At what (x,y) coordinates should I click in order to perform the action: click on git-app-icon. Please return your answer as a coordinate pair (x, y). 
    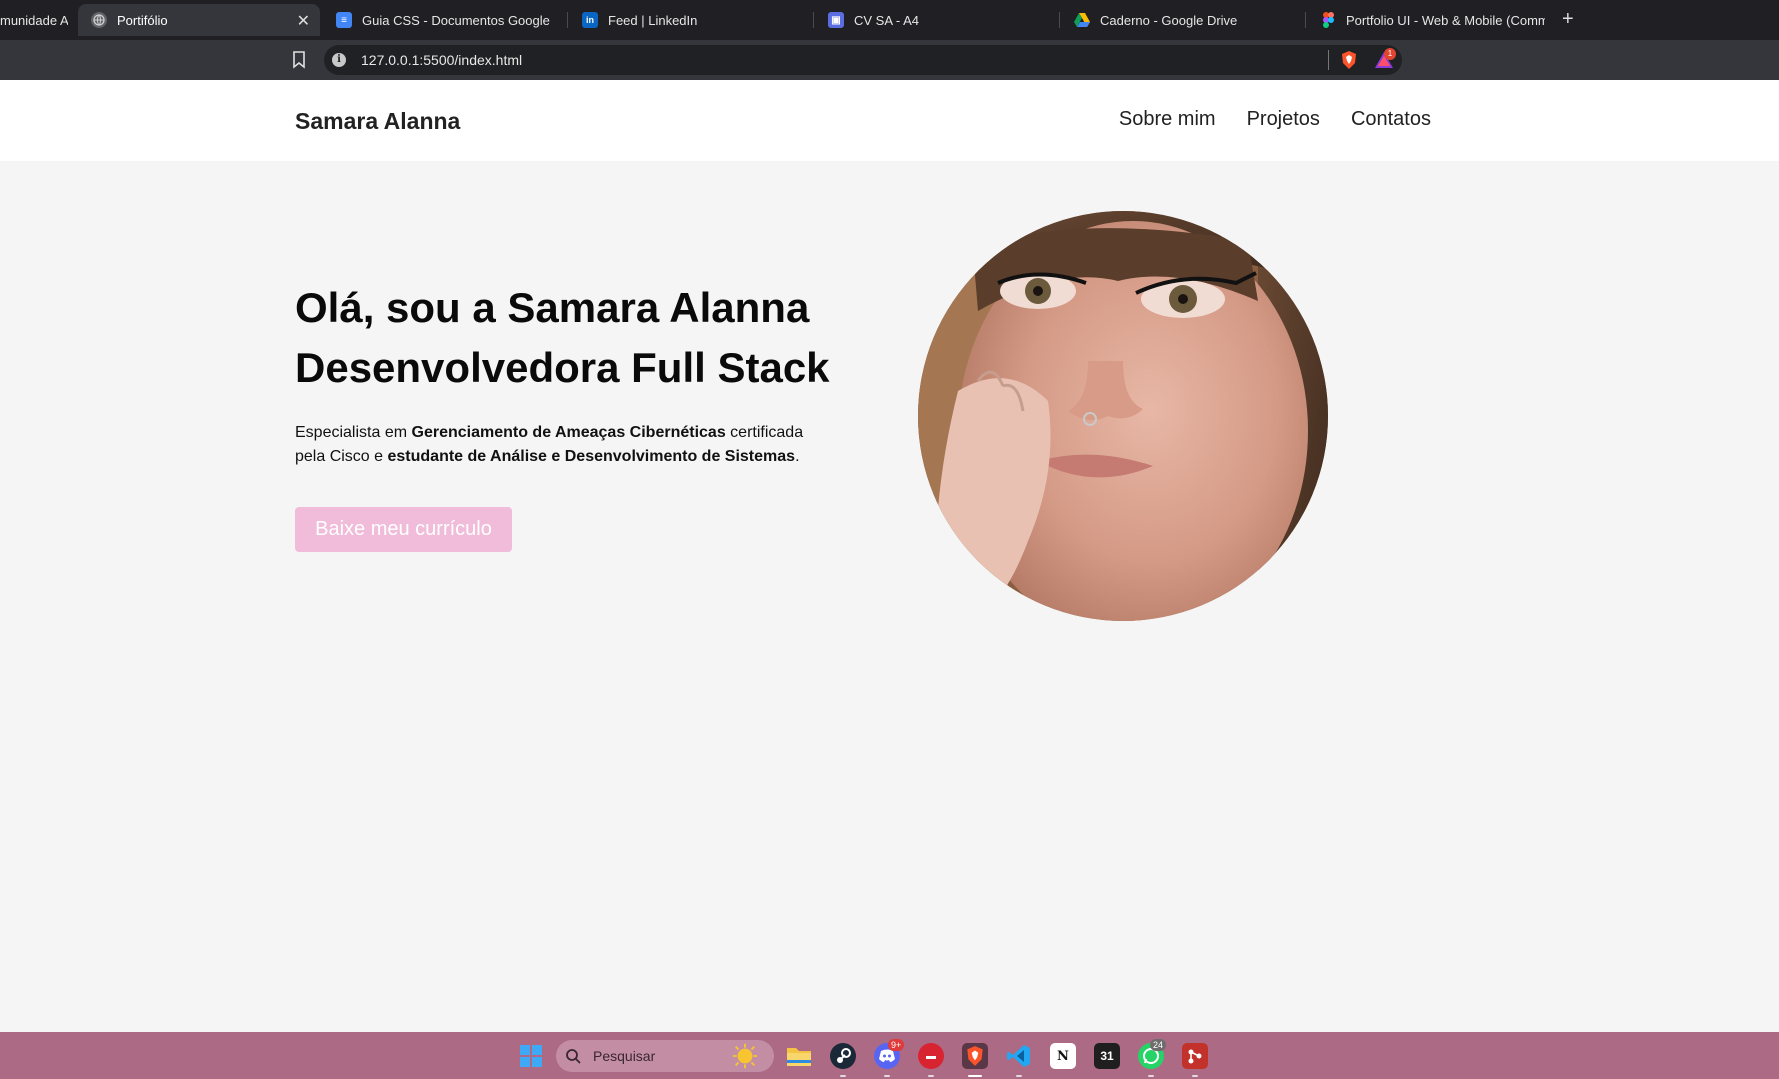
    Looking at the image, I should click on (1195, 1056).